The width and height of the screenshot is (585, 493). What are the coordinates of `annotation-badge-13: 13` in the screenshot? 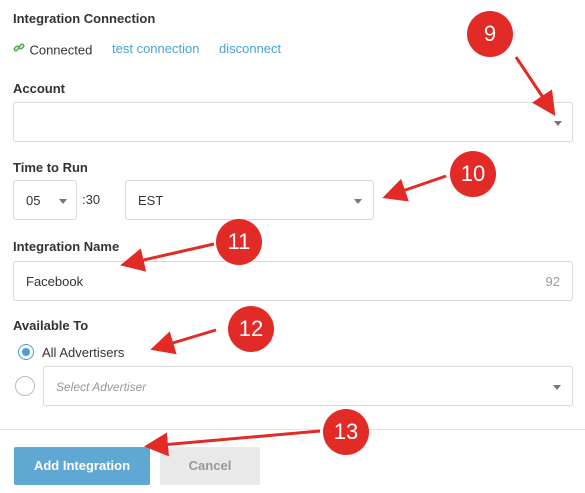 It's located at (346, 432).